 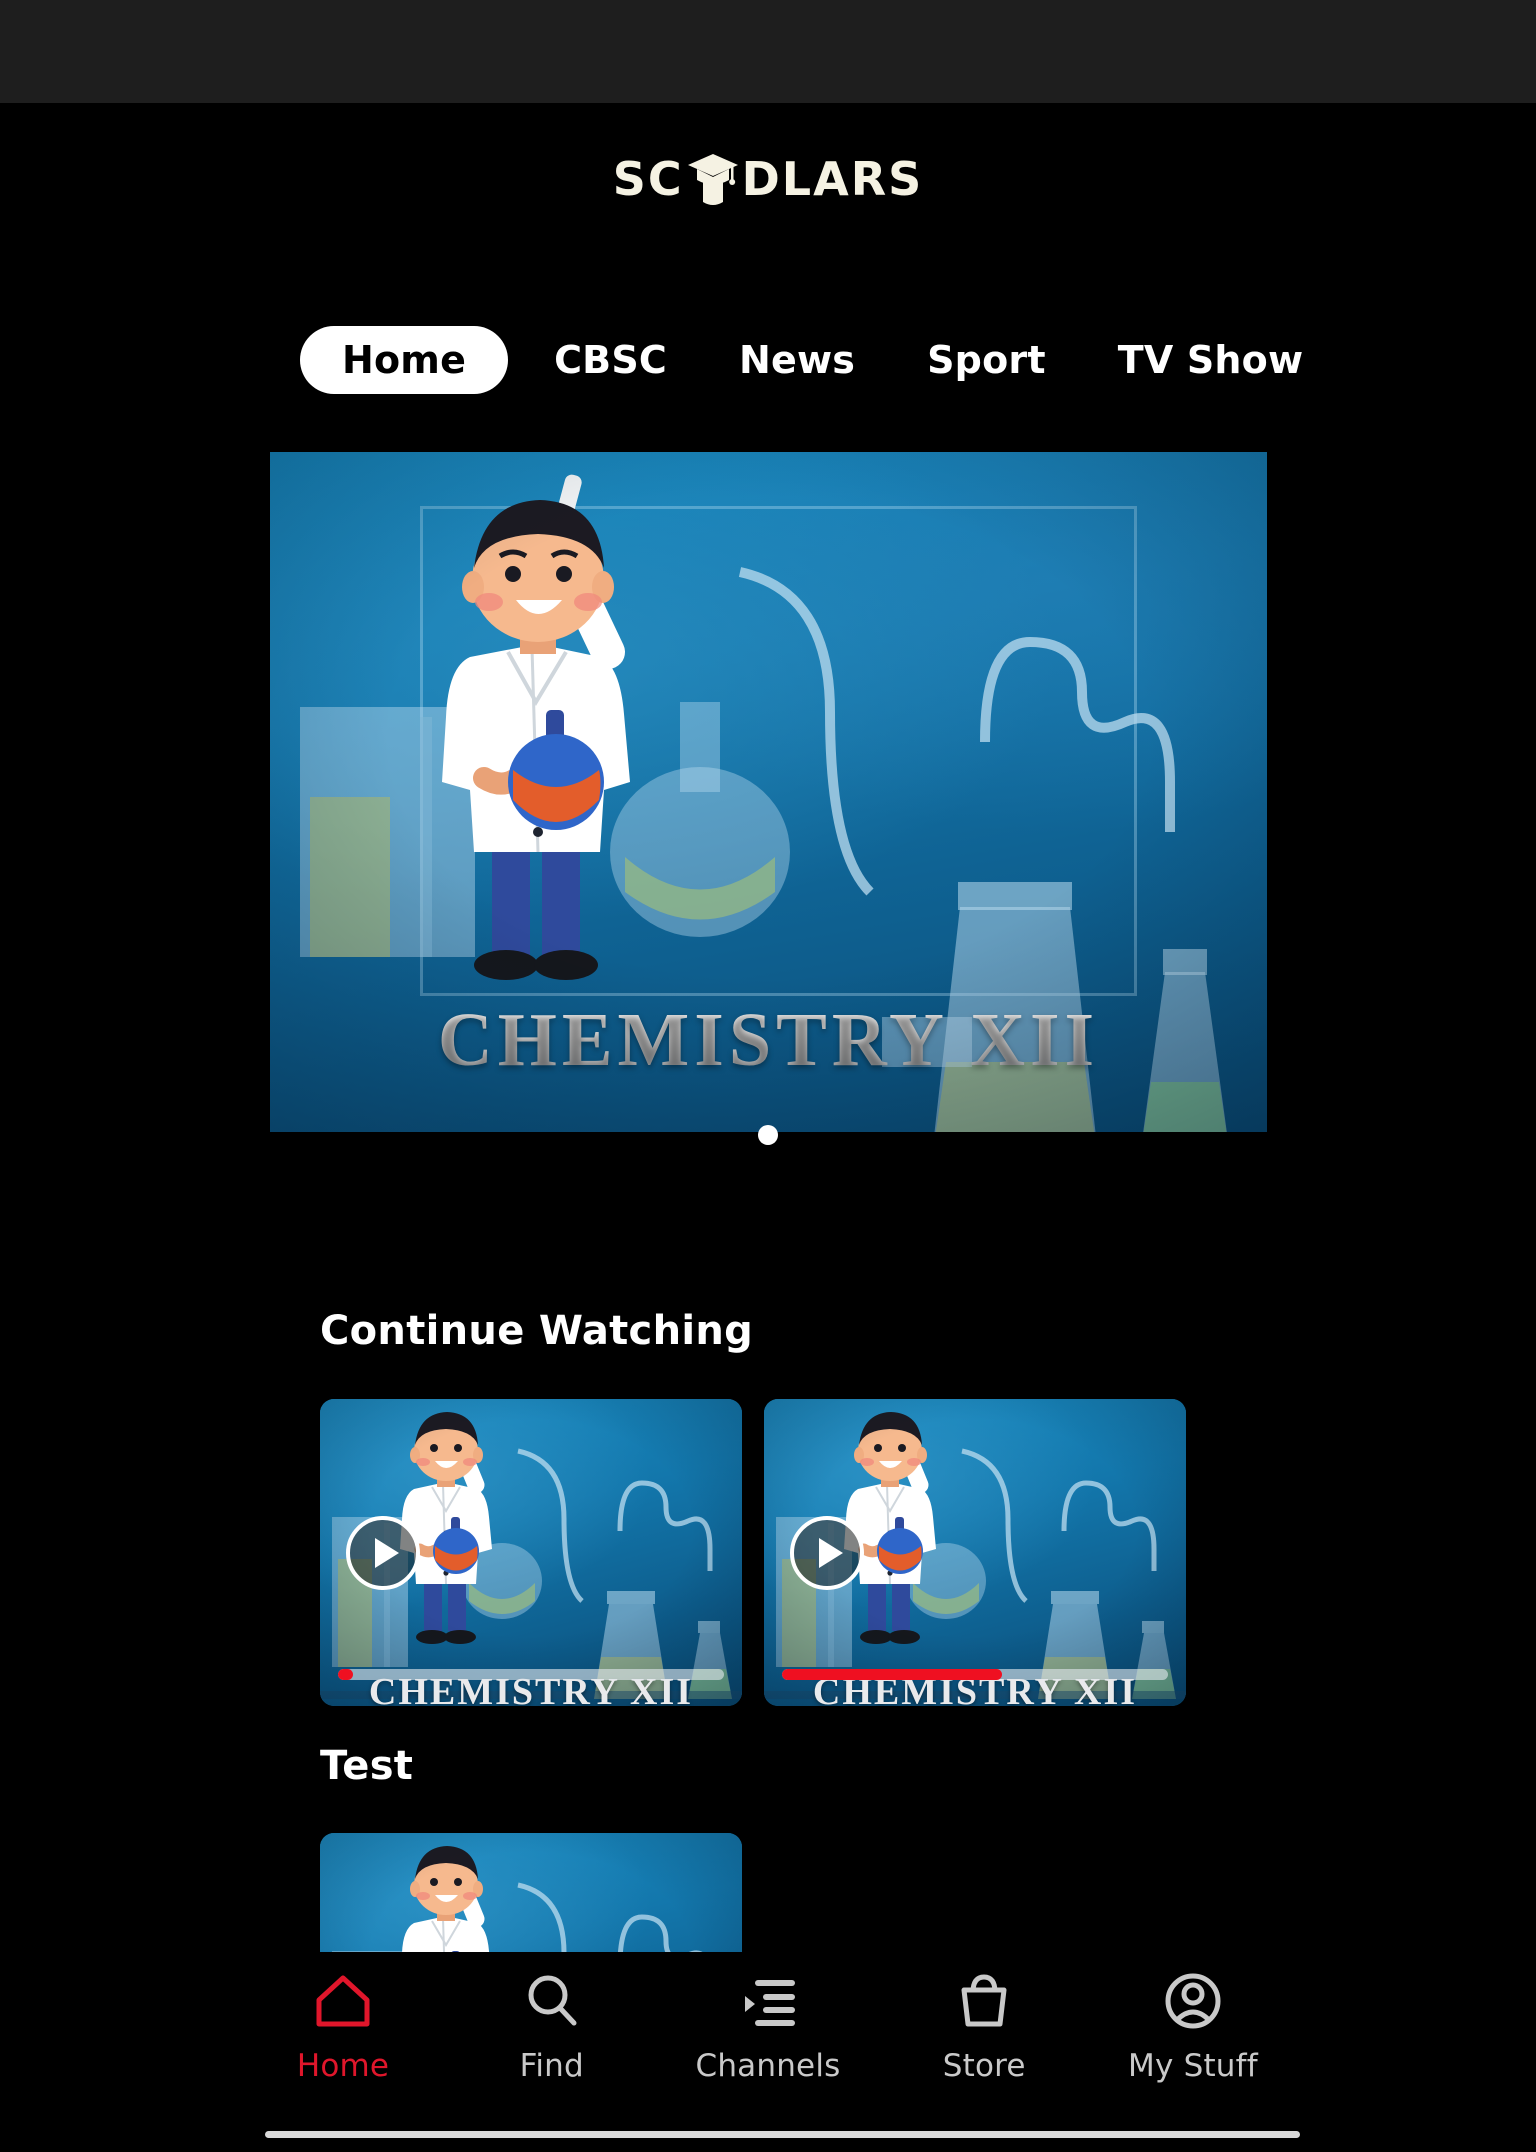 What do you see at coordinates (797, 360) in the screenshot?
I see `category-tab-news: News` at bounding box center [797, 360].